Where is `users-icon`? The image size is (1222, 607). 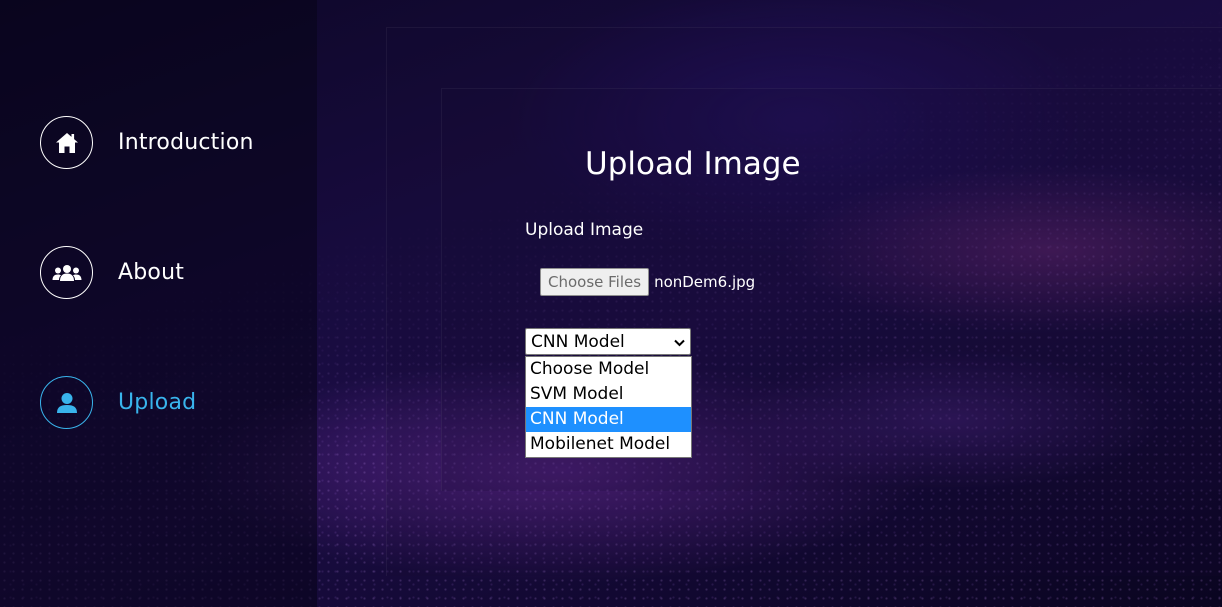 users-icon is located at coordinates (66, 272).